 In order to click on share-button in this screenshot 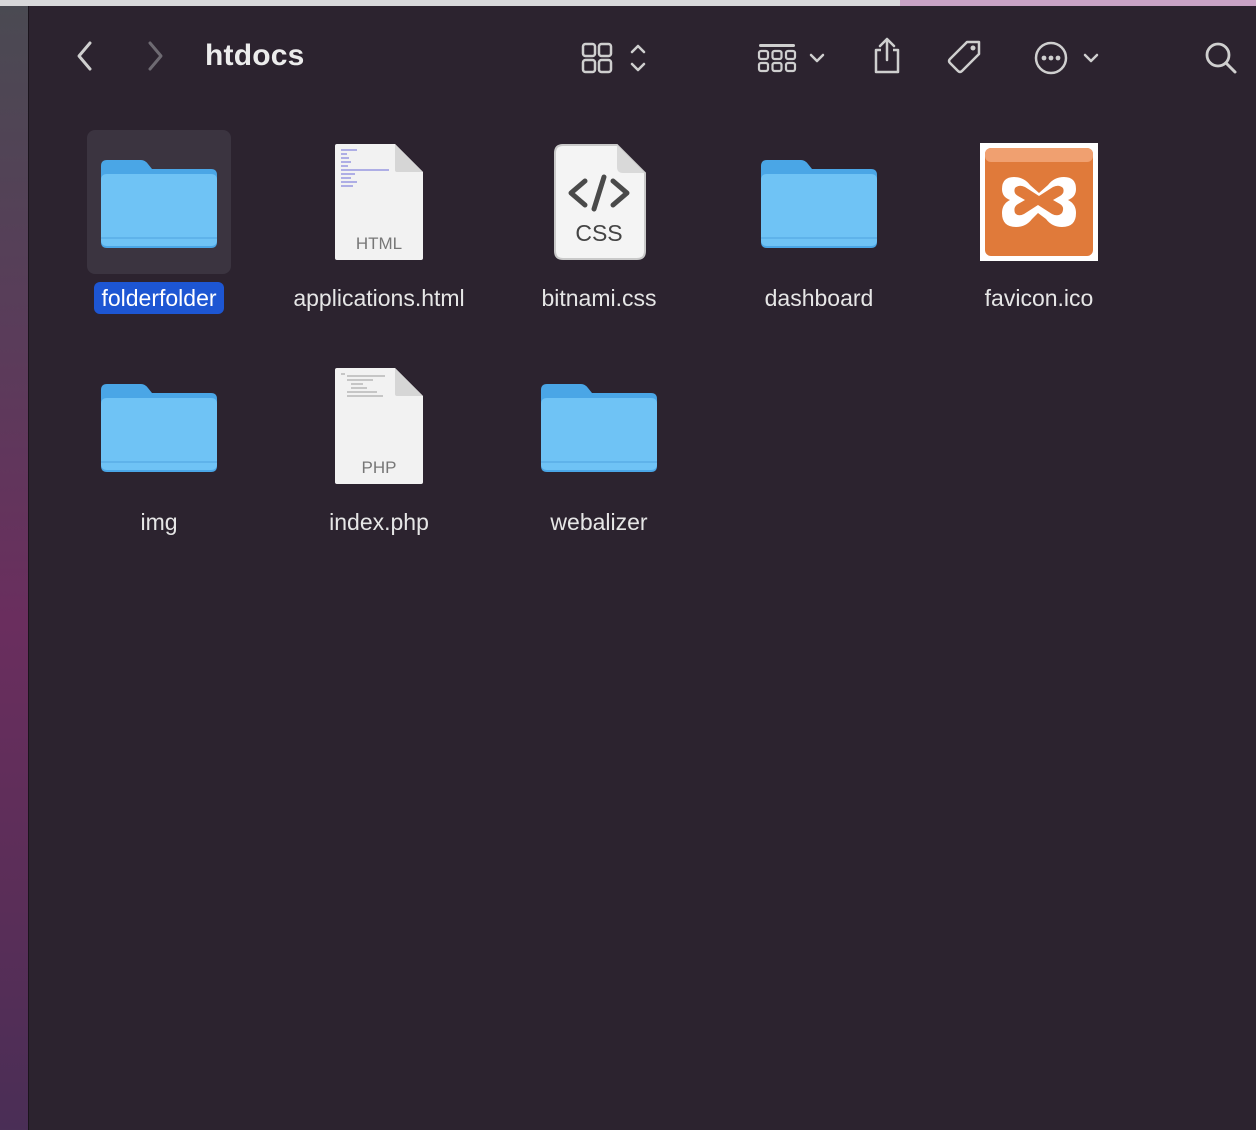, I will do `click(887, 56)`.